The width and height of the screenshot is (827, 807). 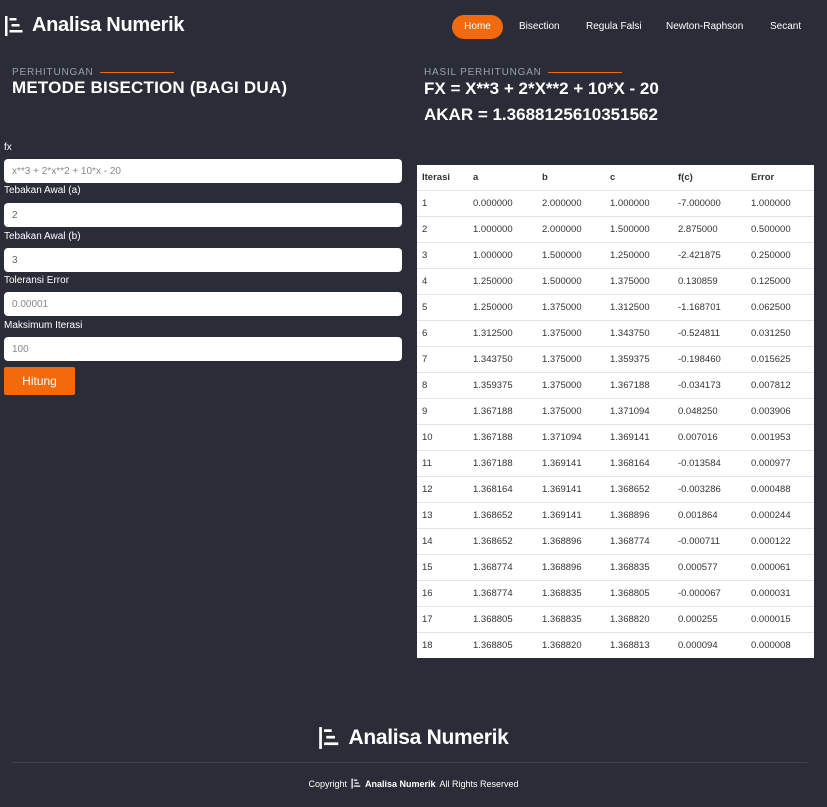 I want to click on cell-error: 0.000977, so click(x=780, y=463).